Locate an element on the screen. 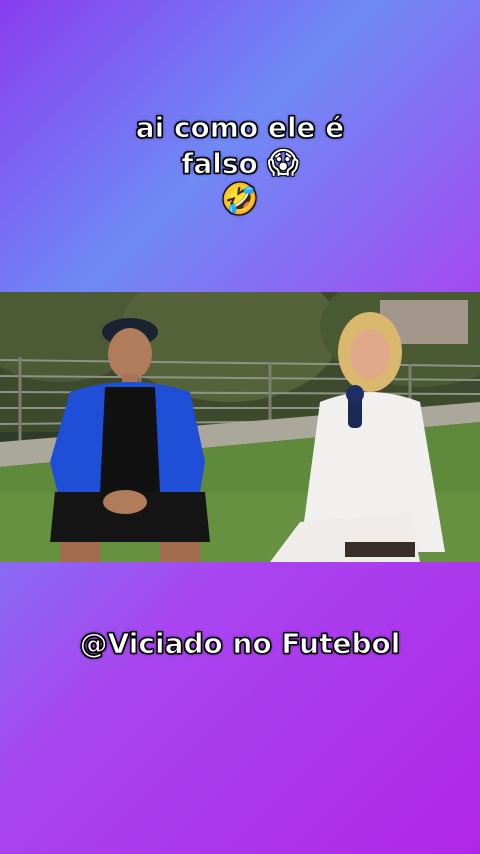  caption-line-1: ai como ele é is located at coordinates (240, 128).